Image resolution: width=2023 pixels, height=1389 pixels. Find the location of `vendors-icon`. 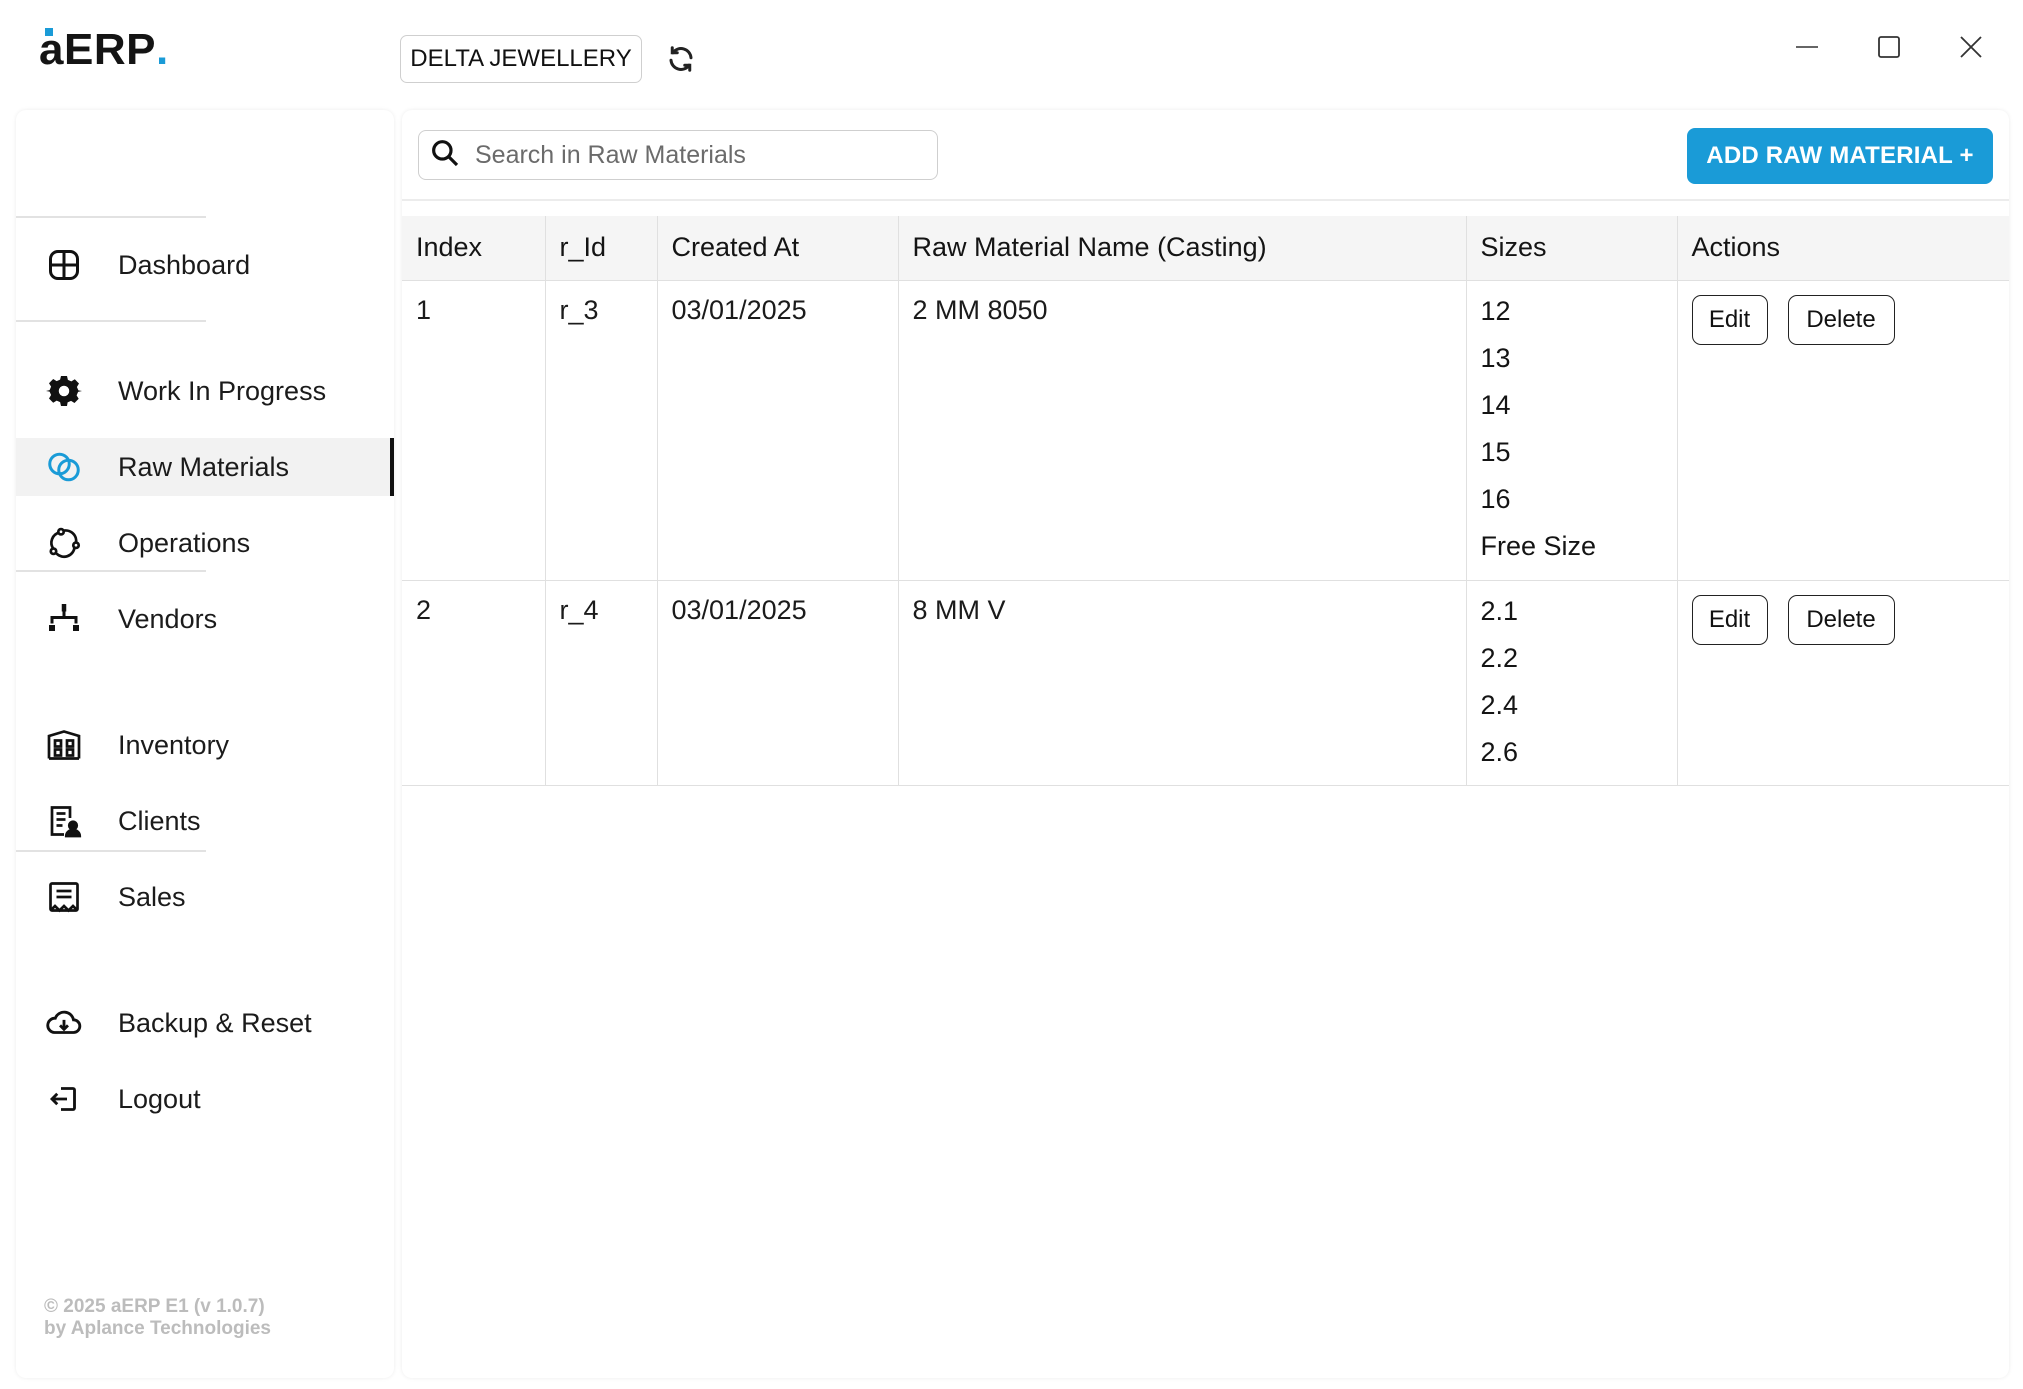

vendors-icon is located at coordinates (64, 619).